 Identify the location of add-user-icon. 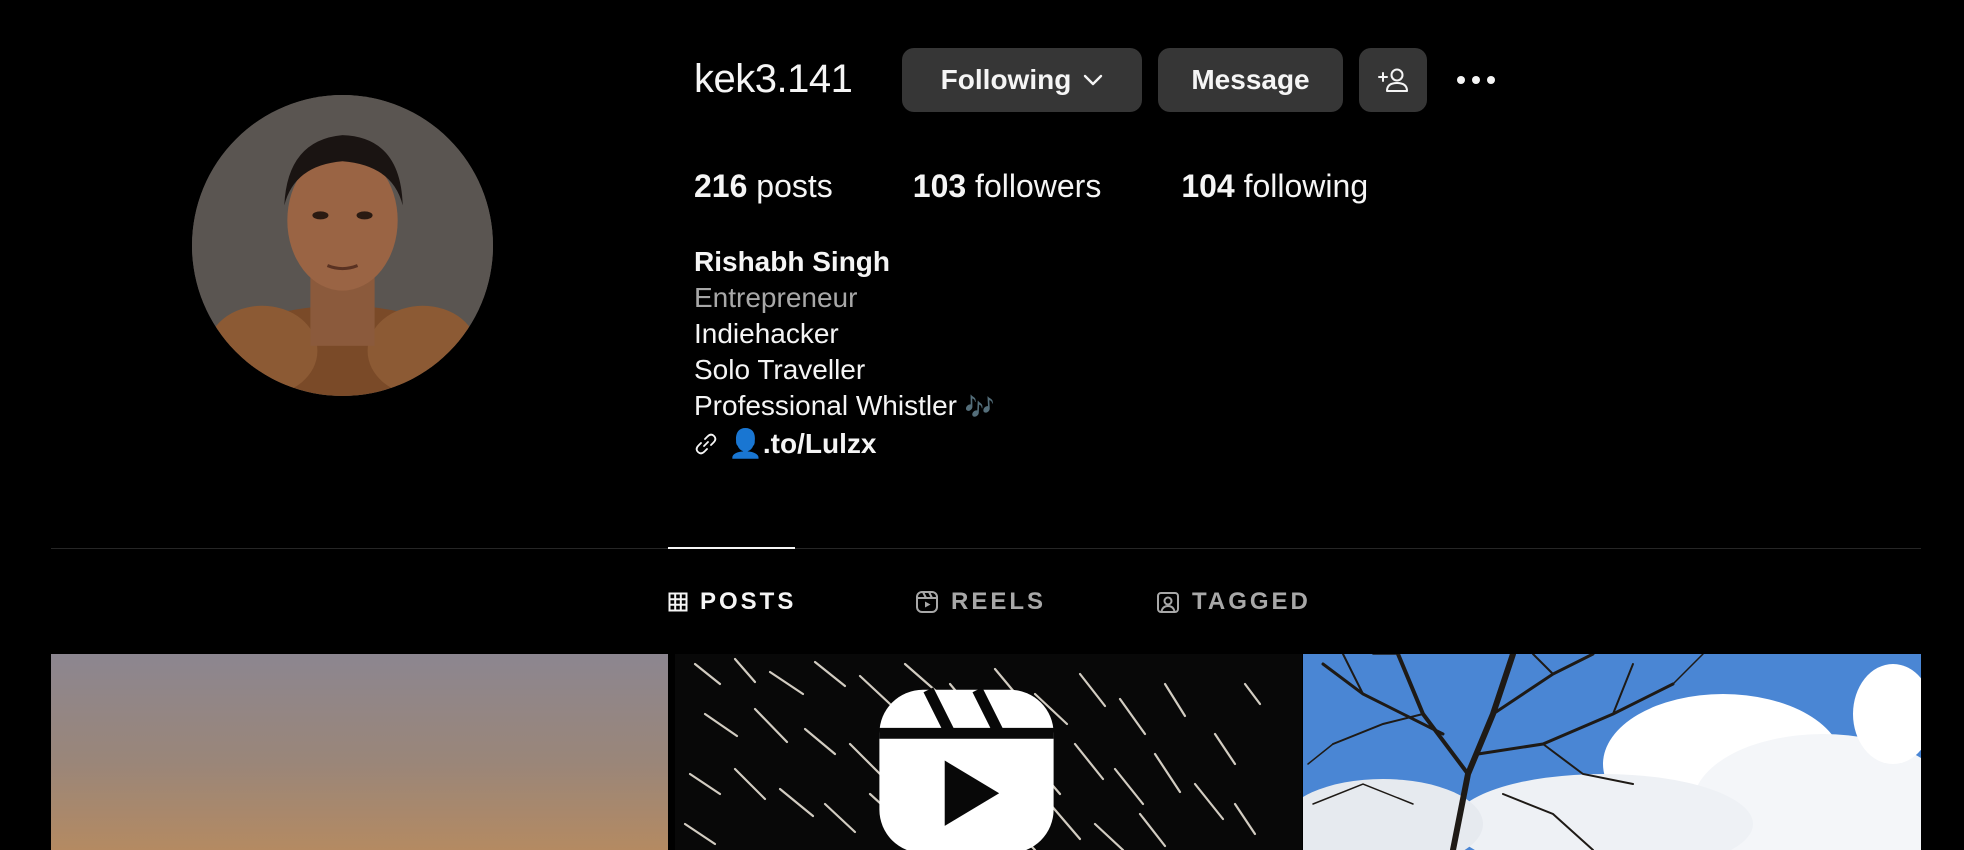
(1393, 80).